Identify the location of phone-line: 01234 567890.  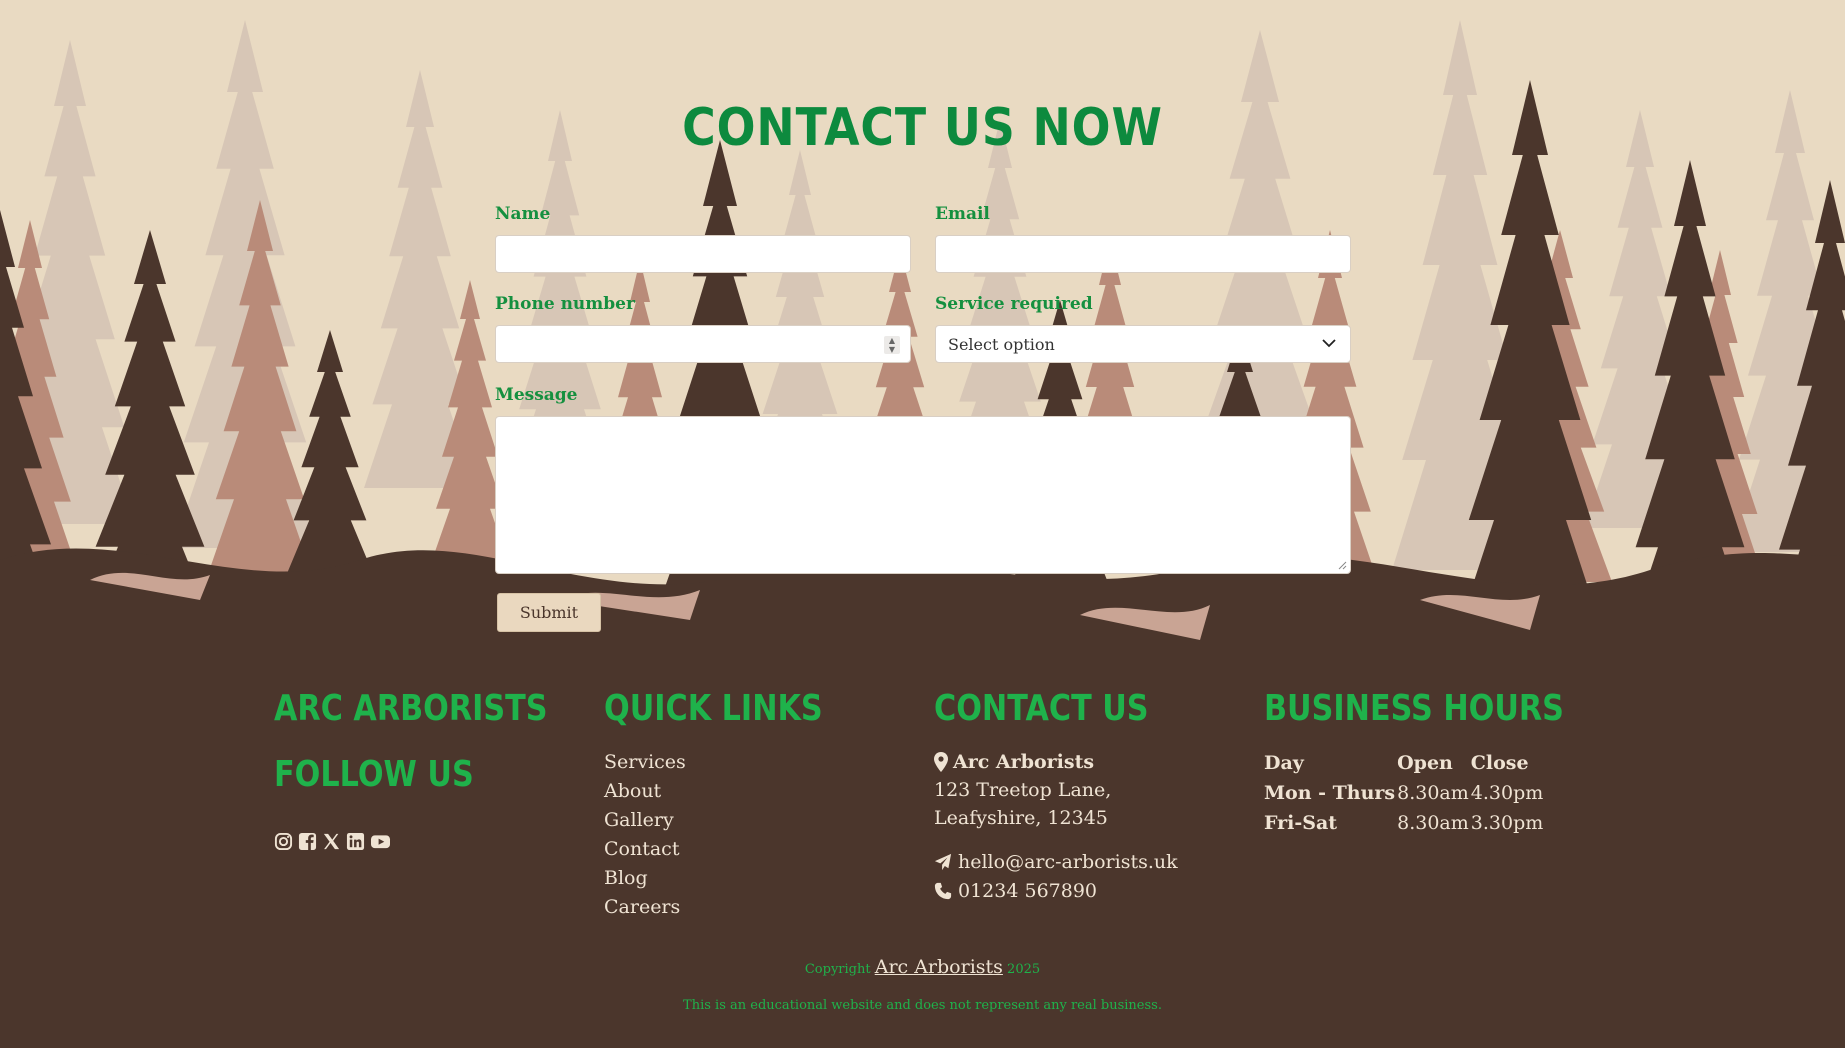
(1015, 891).